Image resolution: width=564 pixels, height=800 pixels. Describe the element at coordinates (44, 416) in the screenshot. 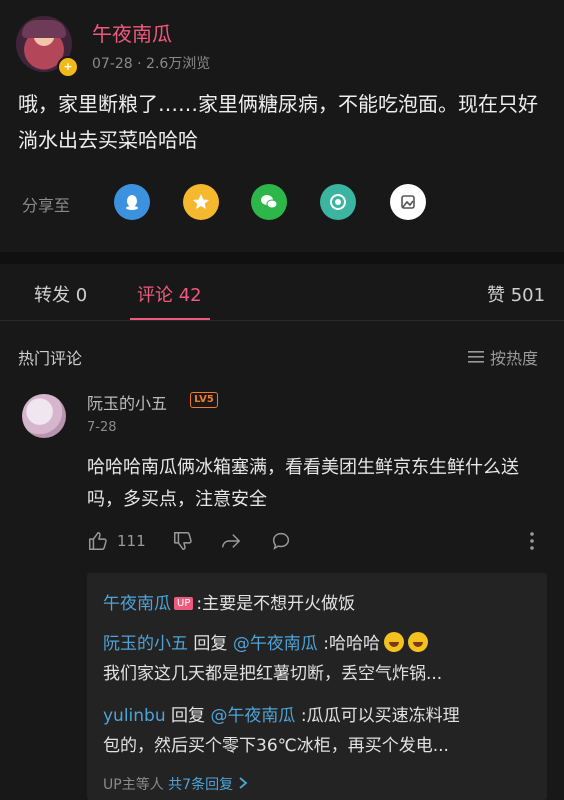

I see `commenter-avatar` at that location.